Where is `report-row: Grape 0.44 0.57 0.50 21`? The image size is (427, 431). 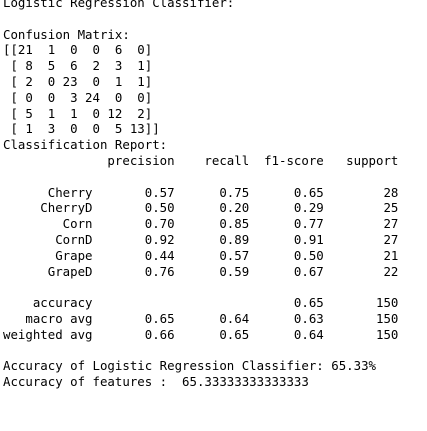
report-row: Grape 0.44 0.57 0.50 21 is located at coordinates (201, 255).